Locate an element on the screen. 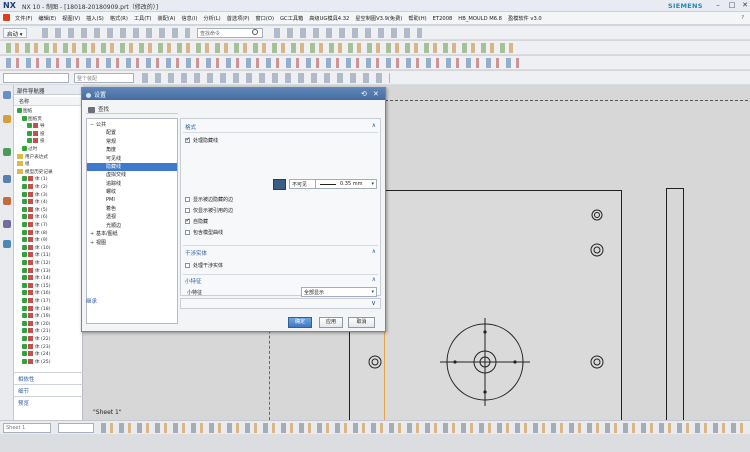 The width and height of the screenshot is (750, 452). navigator-row: 体 (16) is located at coordinates (48, 293).